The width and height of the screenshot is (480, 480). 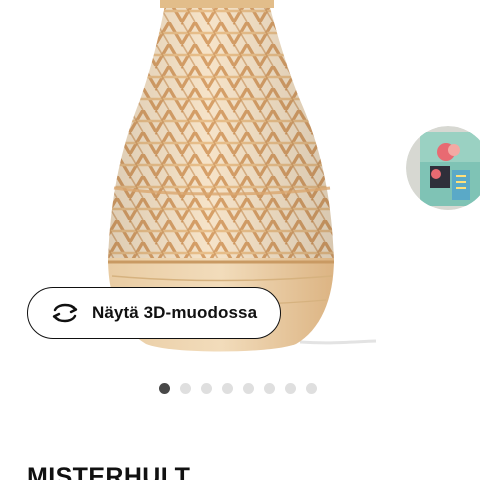 I want to click on next-image-thumbnail, so click(x=443, y=168).